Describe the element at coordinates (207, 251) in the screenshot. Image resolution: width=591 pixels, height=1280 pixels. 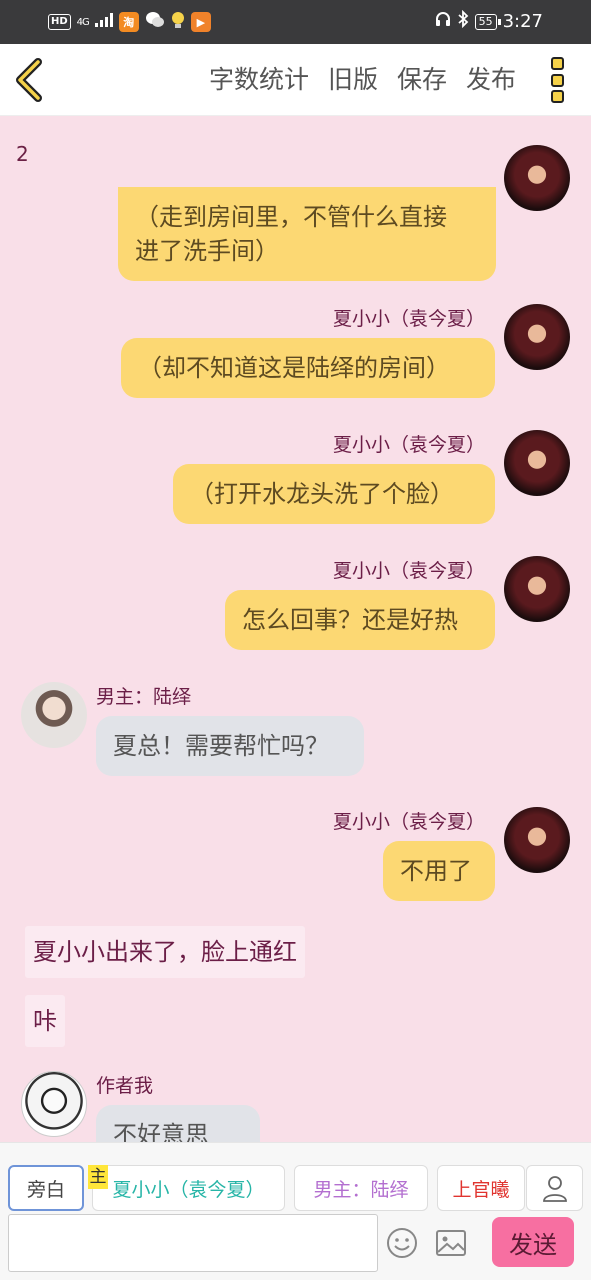
I see `message-line: 进了洗手间）` at that location.